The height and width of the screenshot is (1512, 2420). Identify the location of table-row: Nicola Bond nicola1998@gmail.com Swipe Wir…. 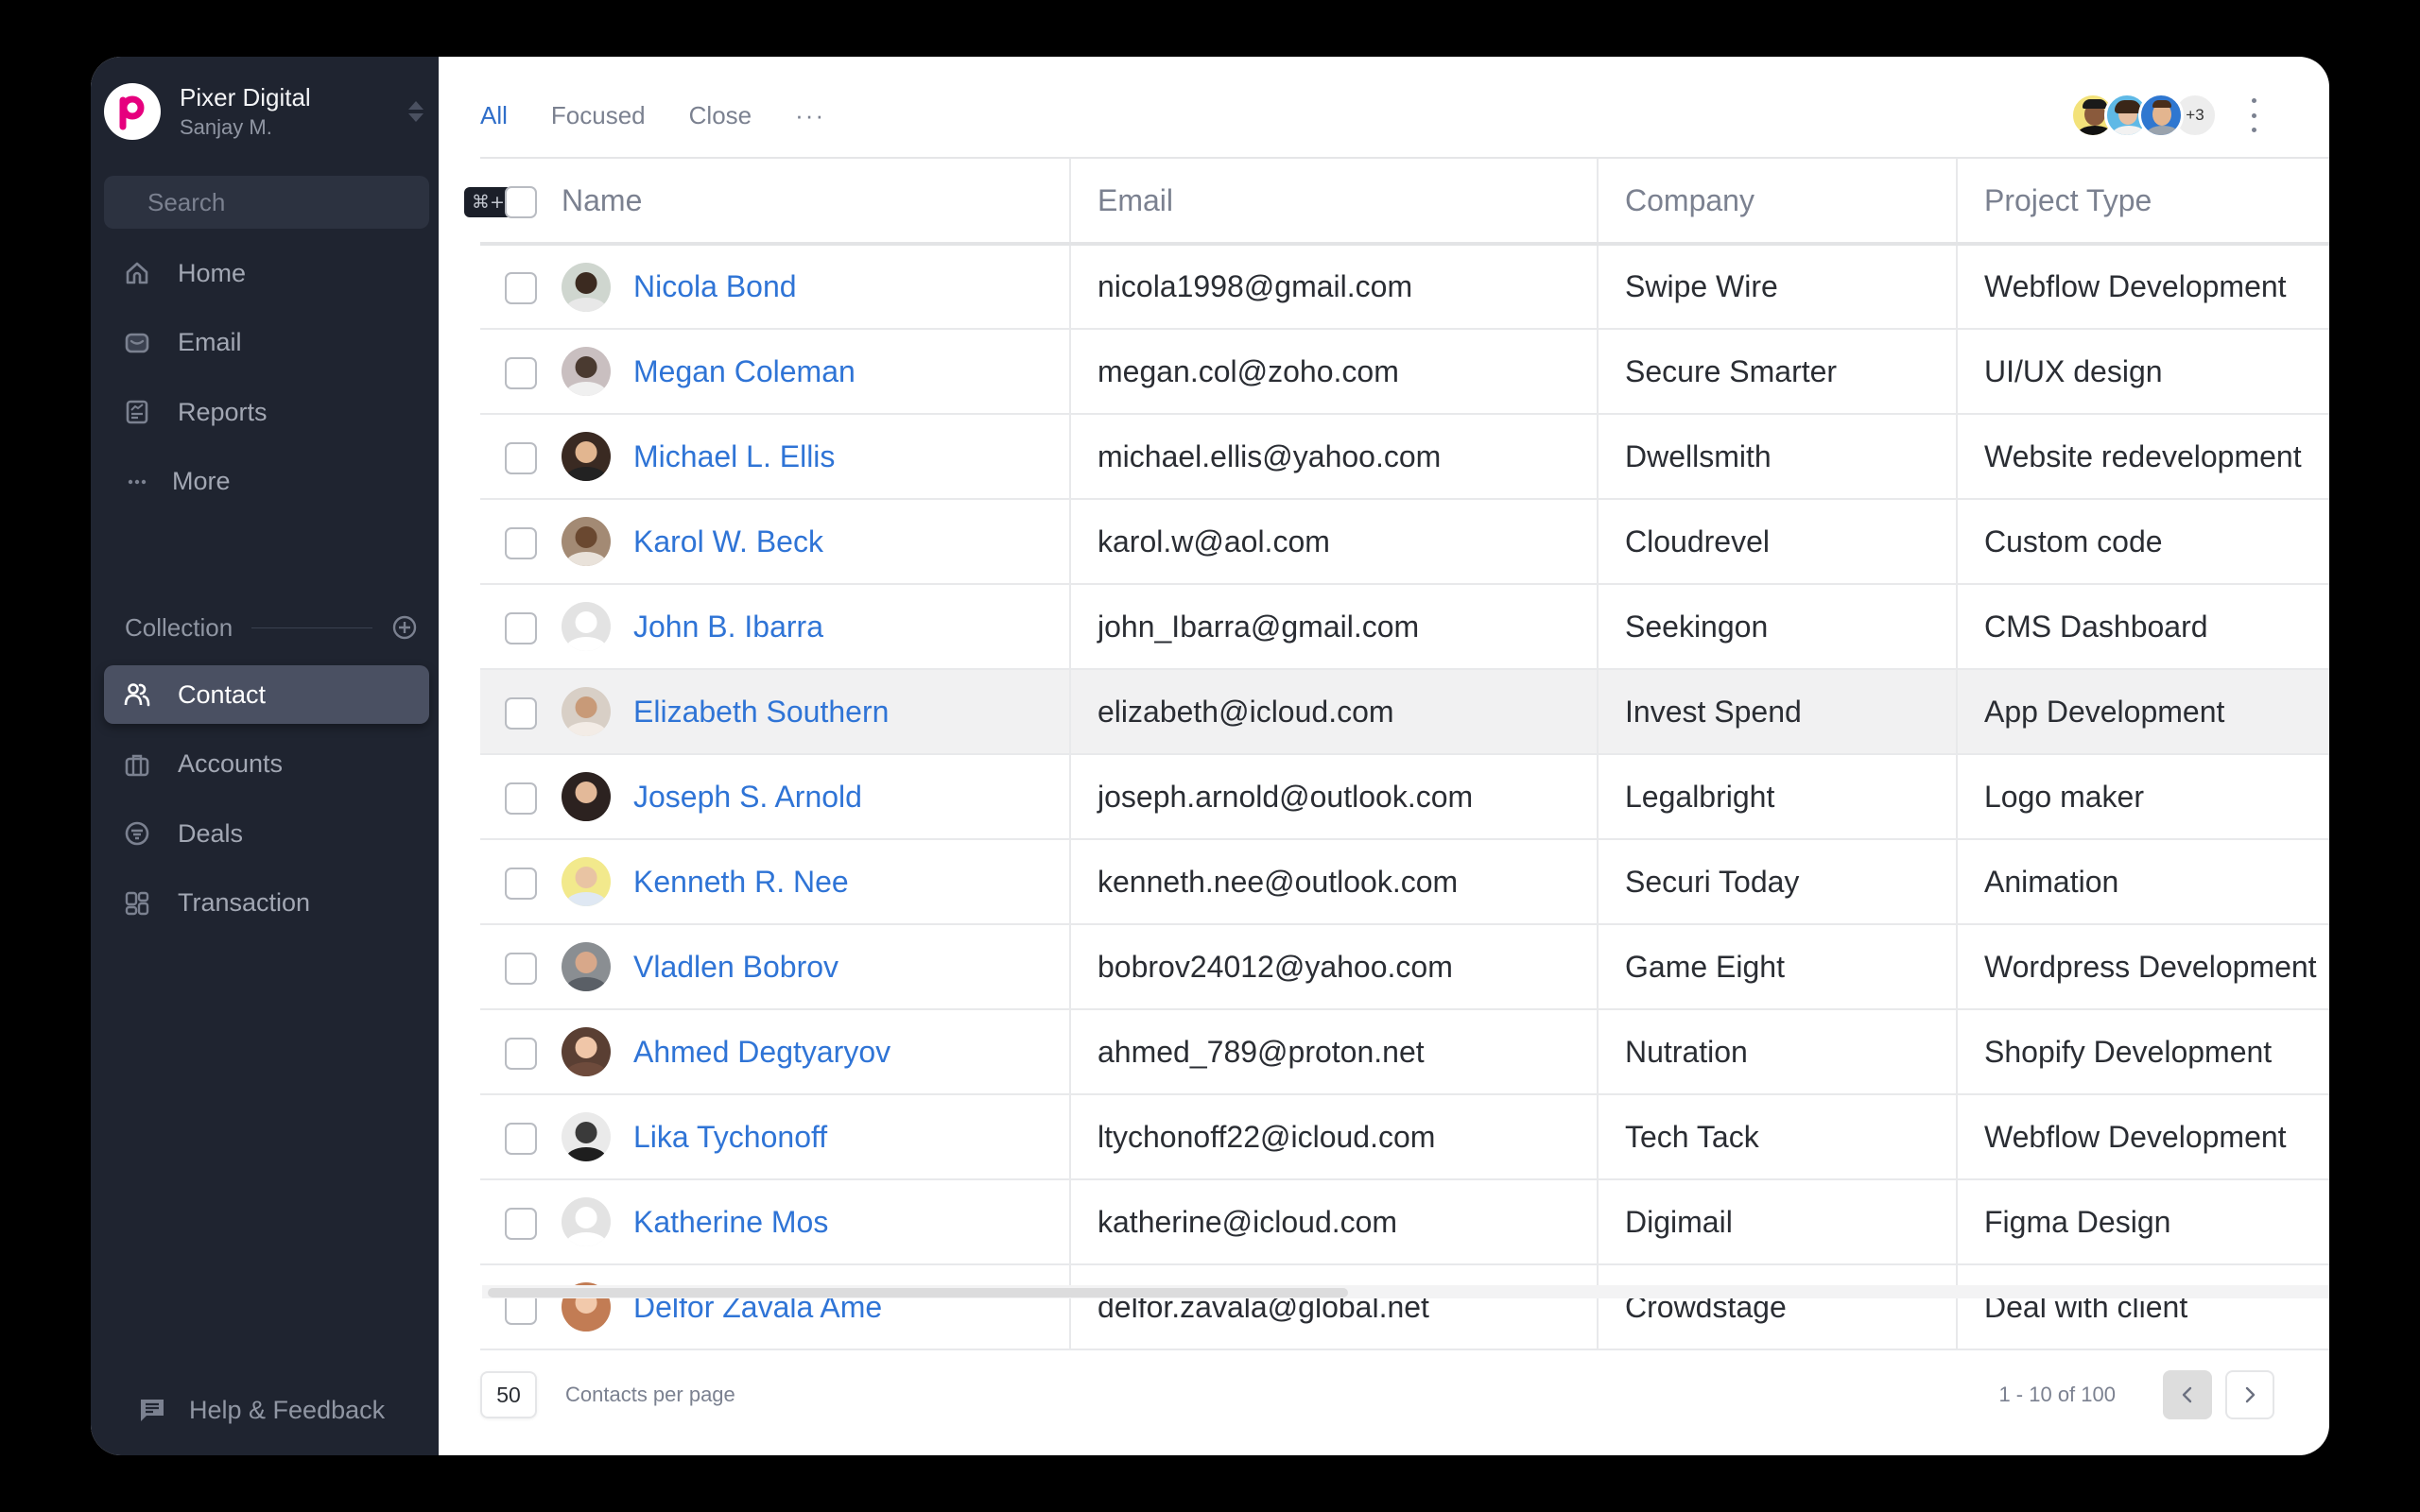
(1404, 287).